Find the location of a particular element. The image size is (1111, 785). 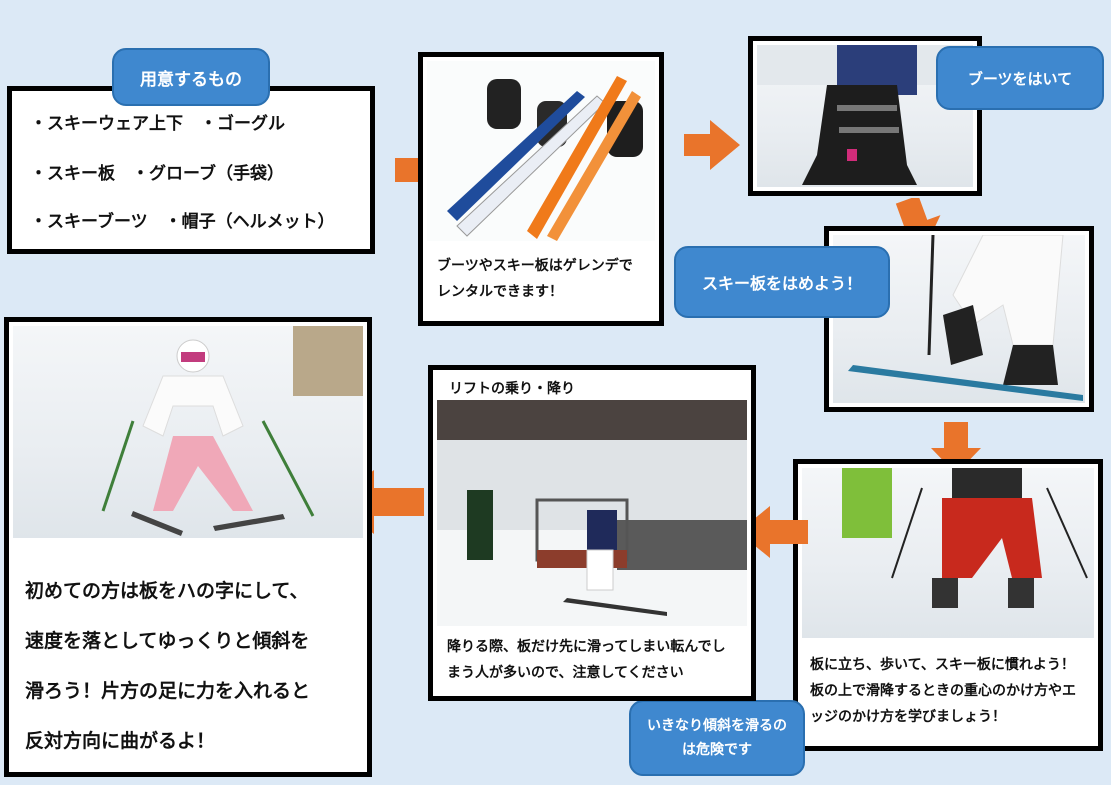

skis-bubble: スキー板をはめよう！ is located at coordinates (782, 282).